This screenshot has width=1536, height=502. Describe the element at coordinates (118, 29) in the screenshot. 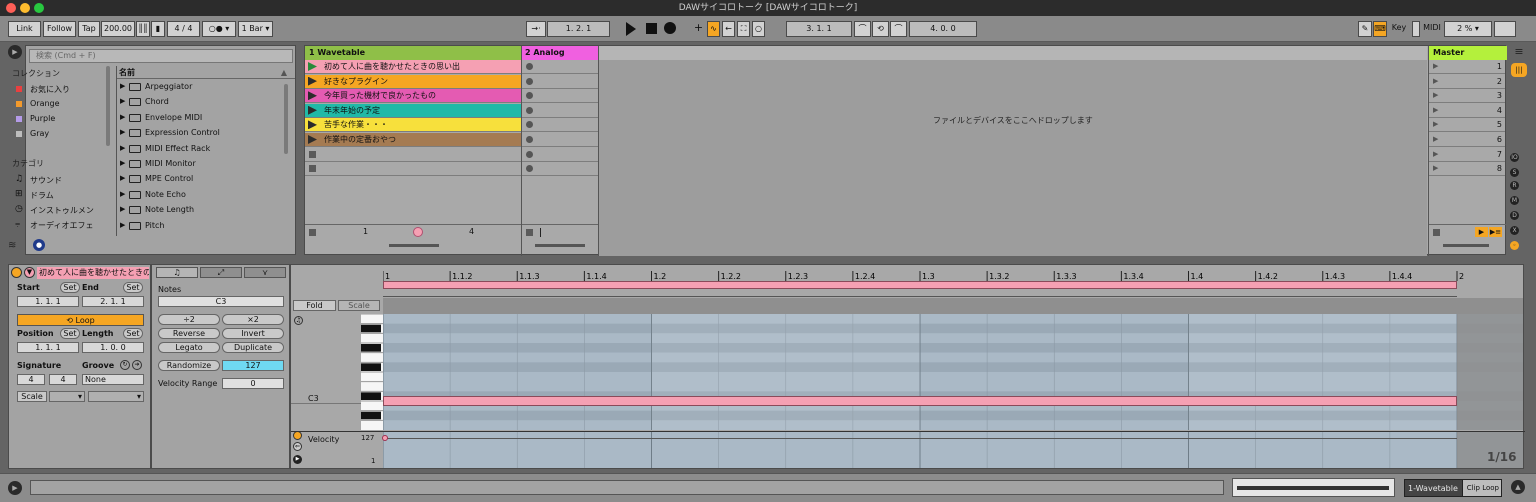

I see `tempo-field: 200.00` at that location.